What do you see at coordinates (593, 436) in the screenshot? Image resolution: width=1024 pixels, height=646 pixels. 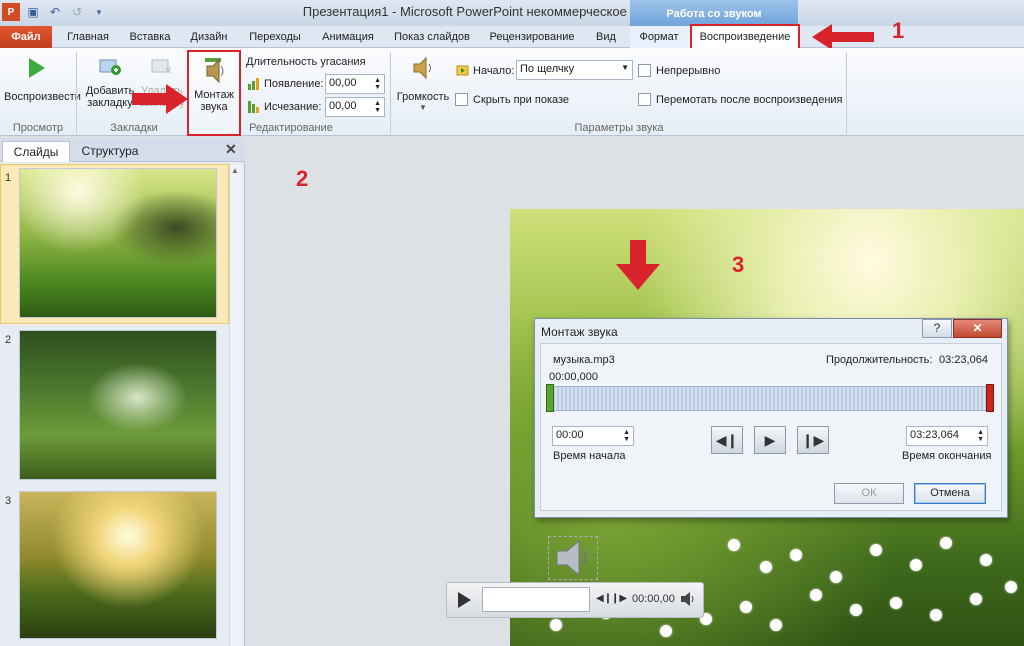 I see `start-time-input: 00:00 ▲ ▼` at bounding box center [593, 436].